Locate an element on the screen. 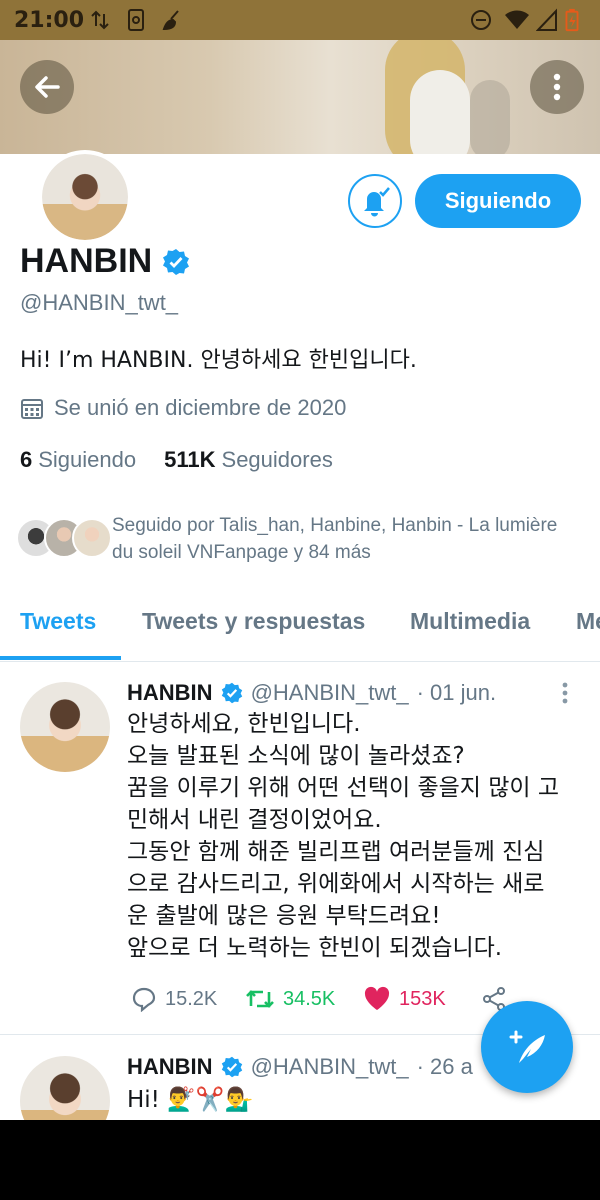 The image size is (600, 1200). tweet-header: HANBIN @HANBIN_twt_ · 01 jun. is located at coordinates (311, 693).